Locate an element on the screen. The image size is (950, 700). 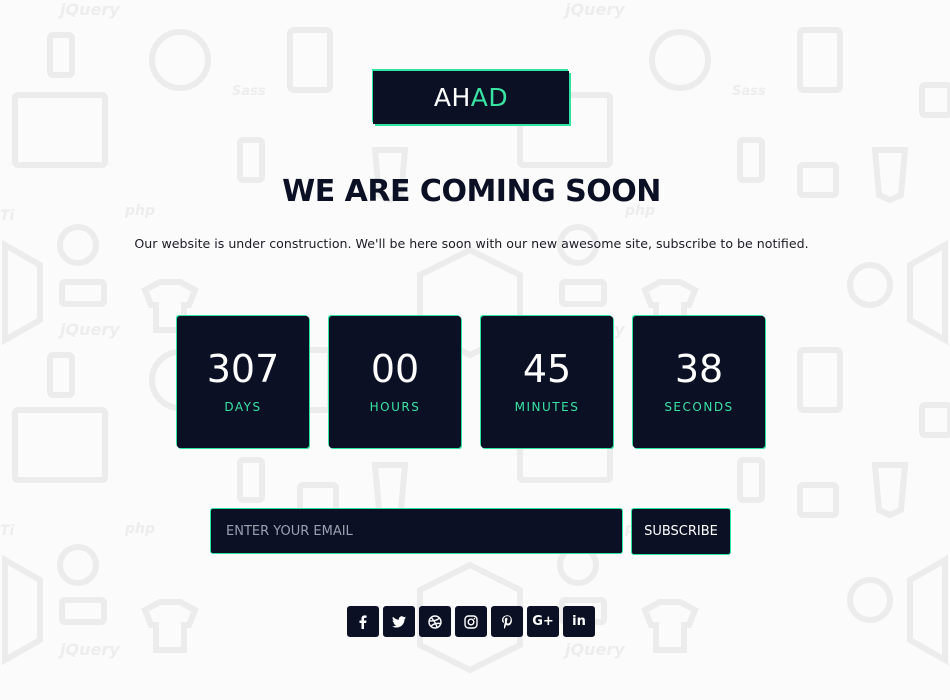
instagram-button is located at coordinates (471, 621).